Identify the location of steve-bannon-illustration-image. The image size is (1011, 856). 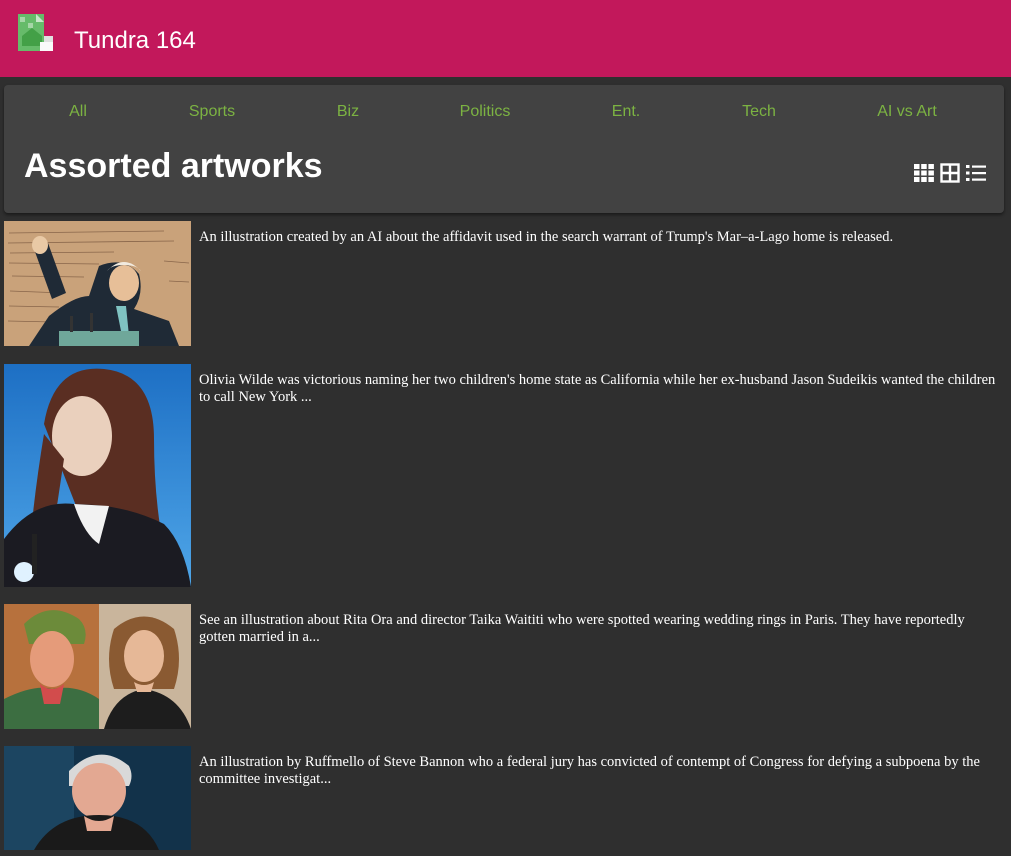
(97, 798).